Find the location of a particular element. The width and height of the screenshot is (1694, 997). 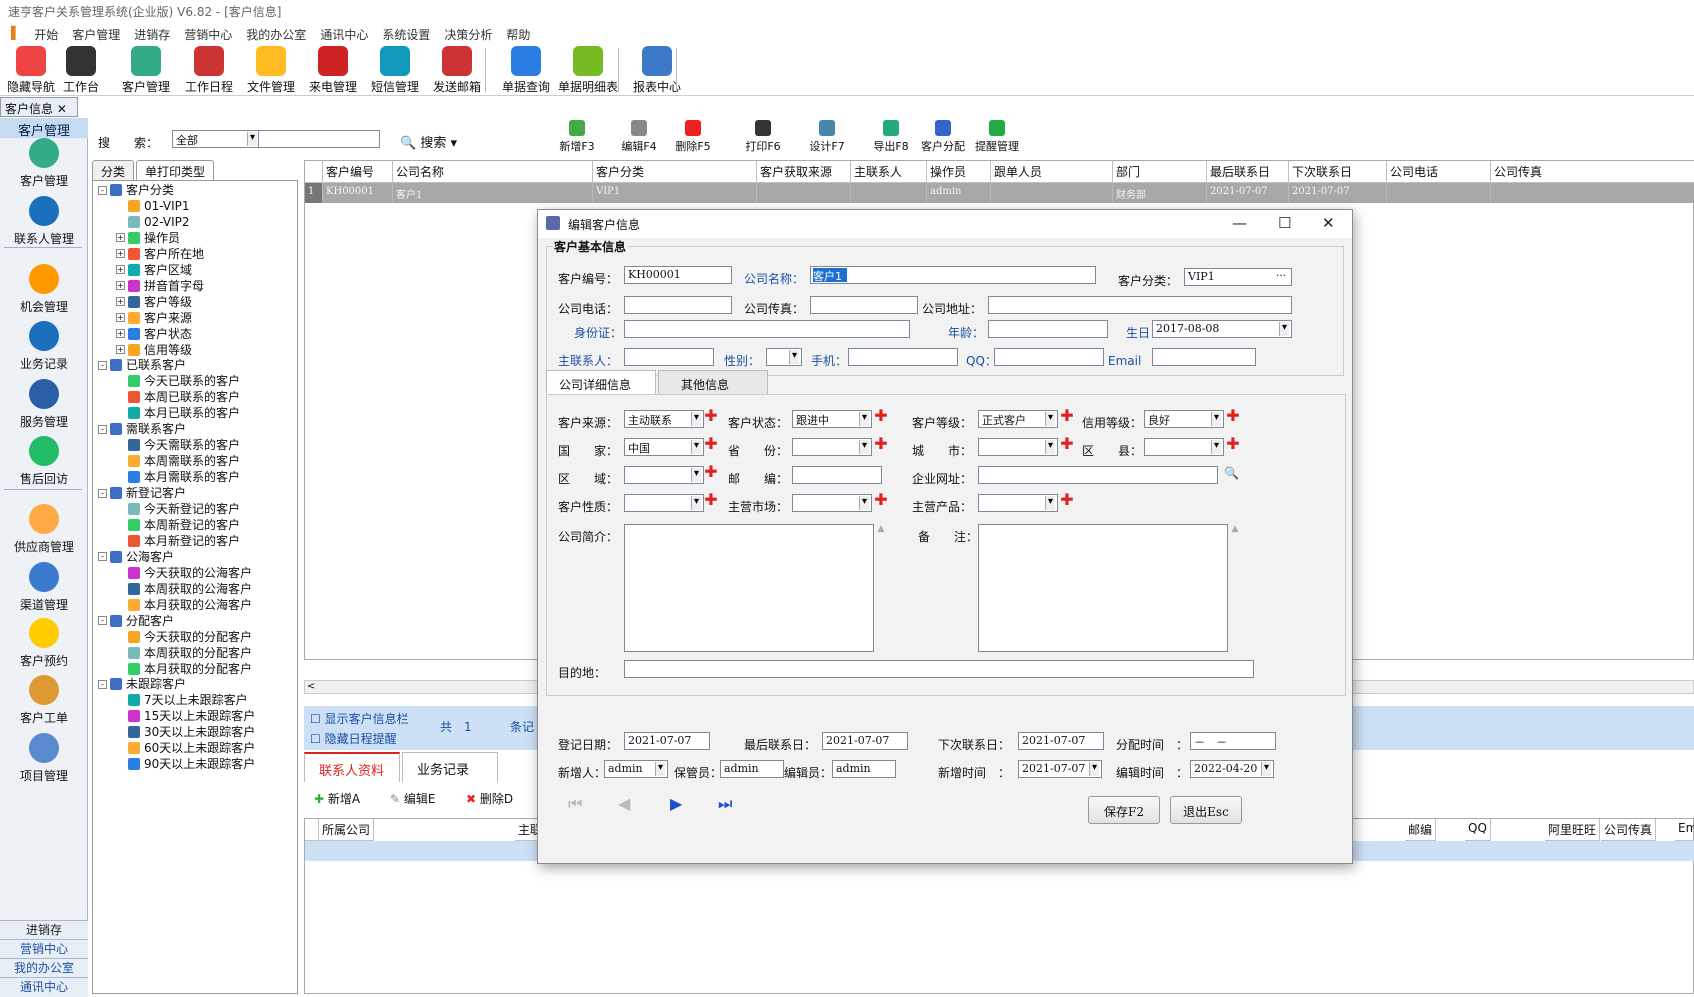

grid-cell: 财务部 is located at coordinates (1160, 193).